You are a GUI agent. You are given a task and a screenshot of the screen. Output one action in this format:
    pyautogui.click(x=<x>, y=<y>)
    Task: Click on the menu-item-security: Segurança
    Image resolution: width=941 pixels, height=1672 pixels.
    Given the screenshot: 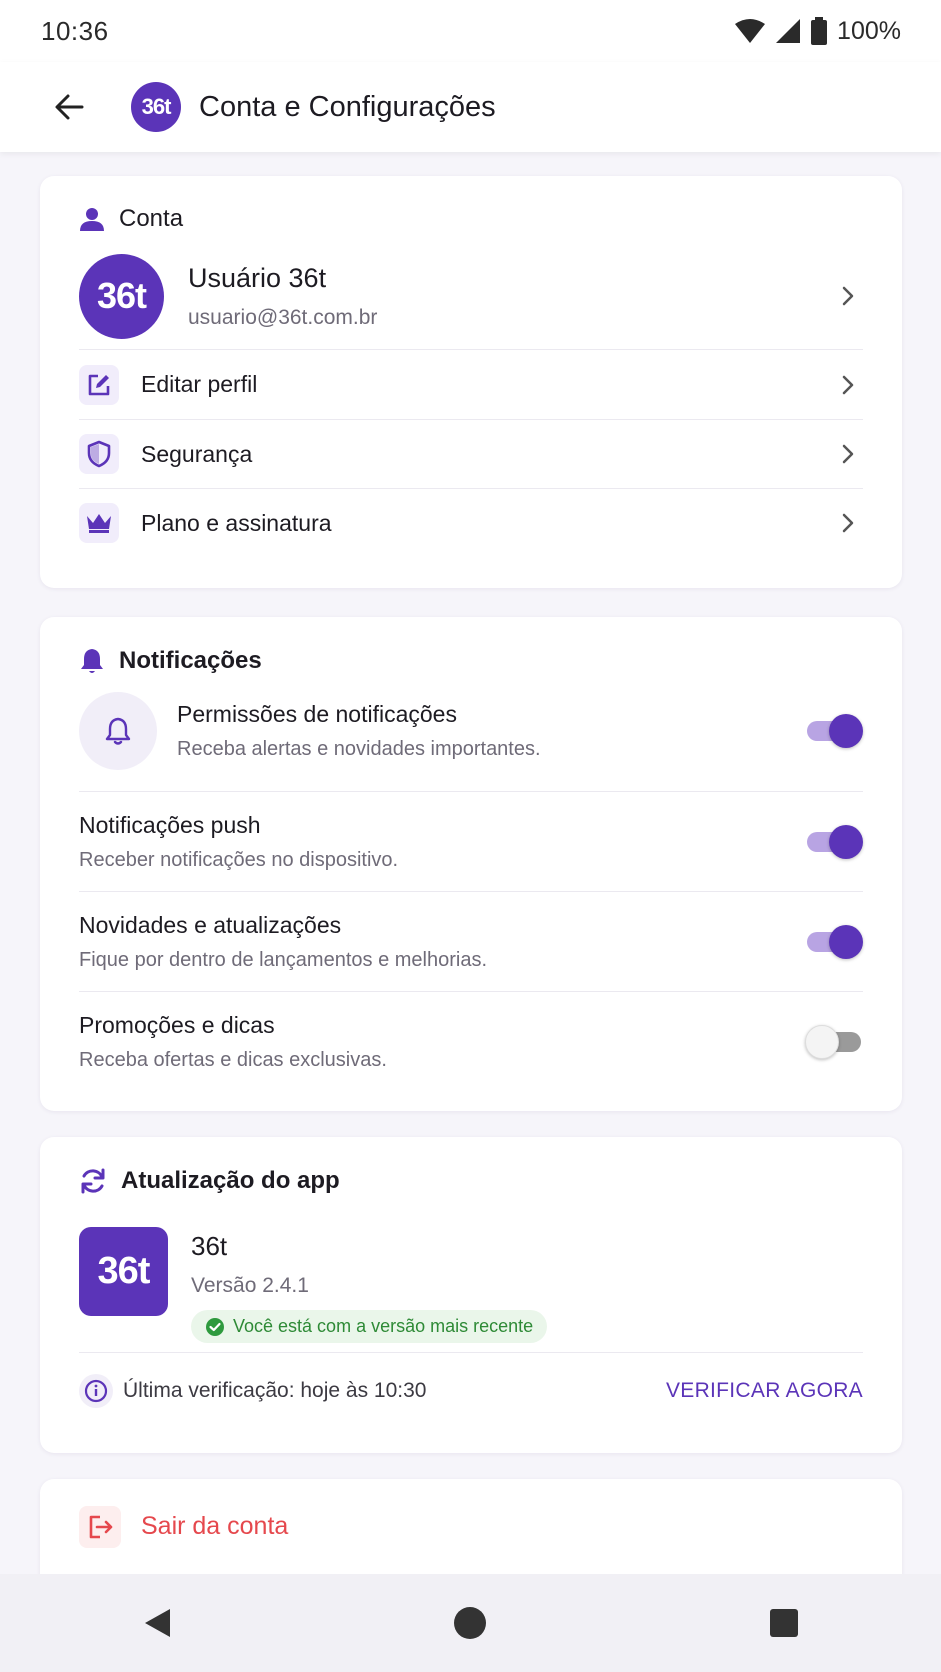 What is the action you would take?
    pyautogui.click(x=471, y=453)
    